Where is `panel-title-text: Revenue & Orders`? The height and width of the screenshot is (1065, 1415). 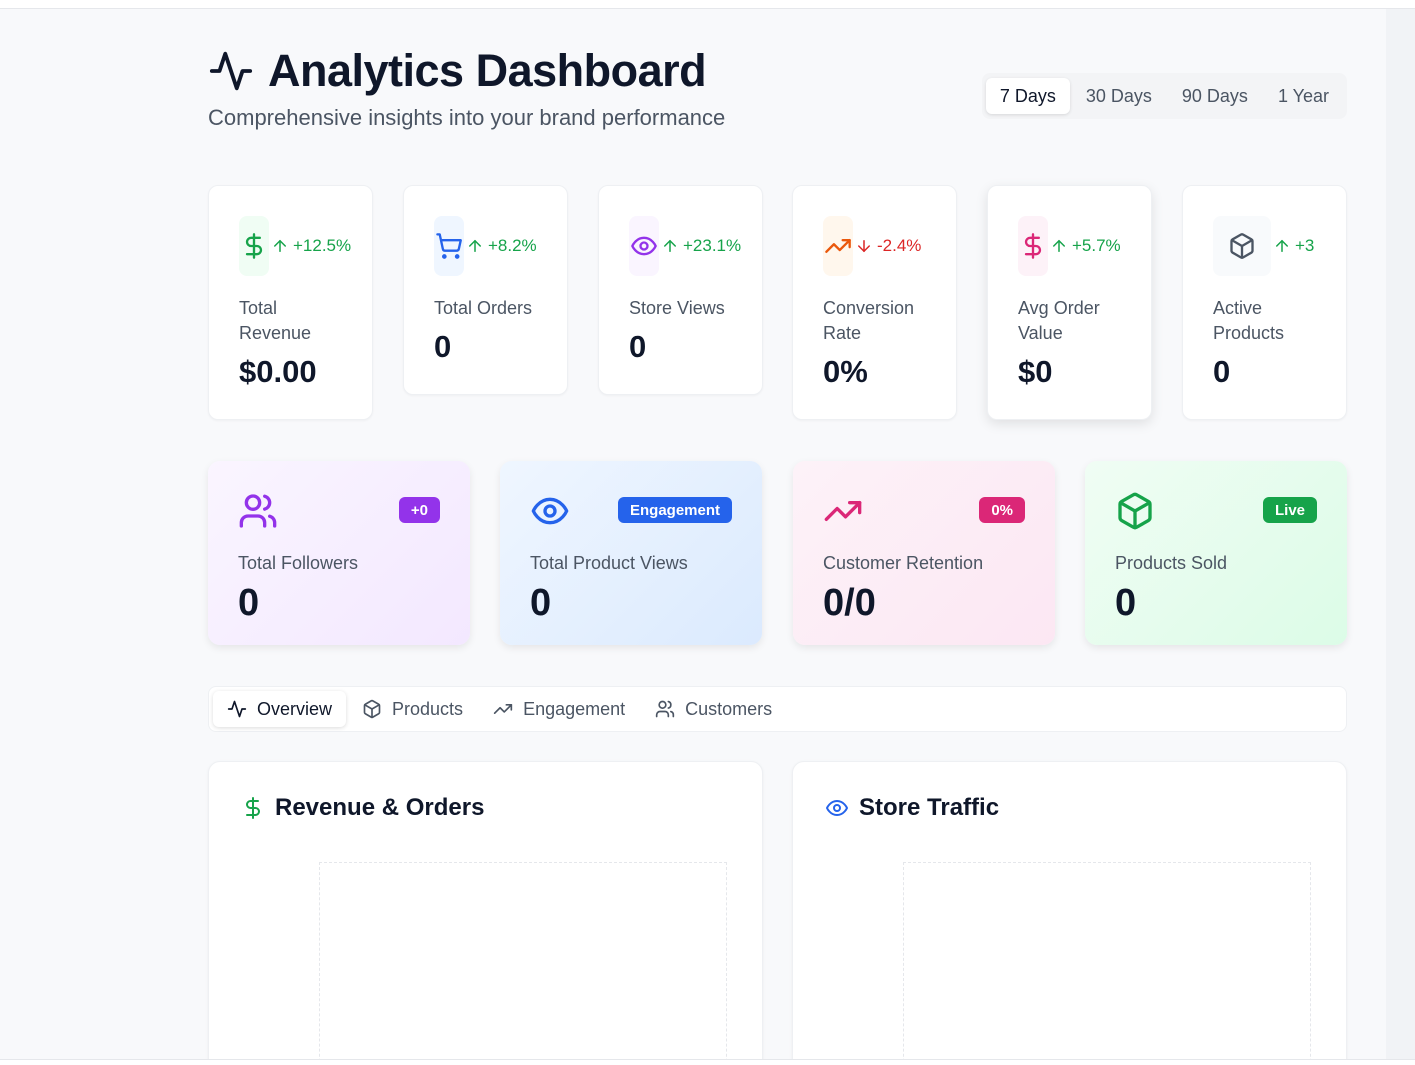
panel-title-text: Revenue & Orders is located at coordinates (380, 807).